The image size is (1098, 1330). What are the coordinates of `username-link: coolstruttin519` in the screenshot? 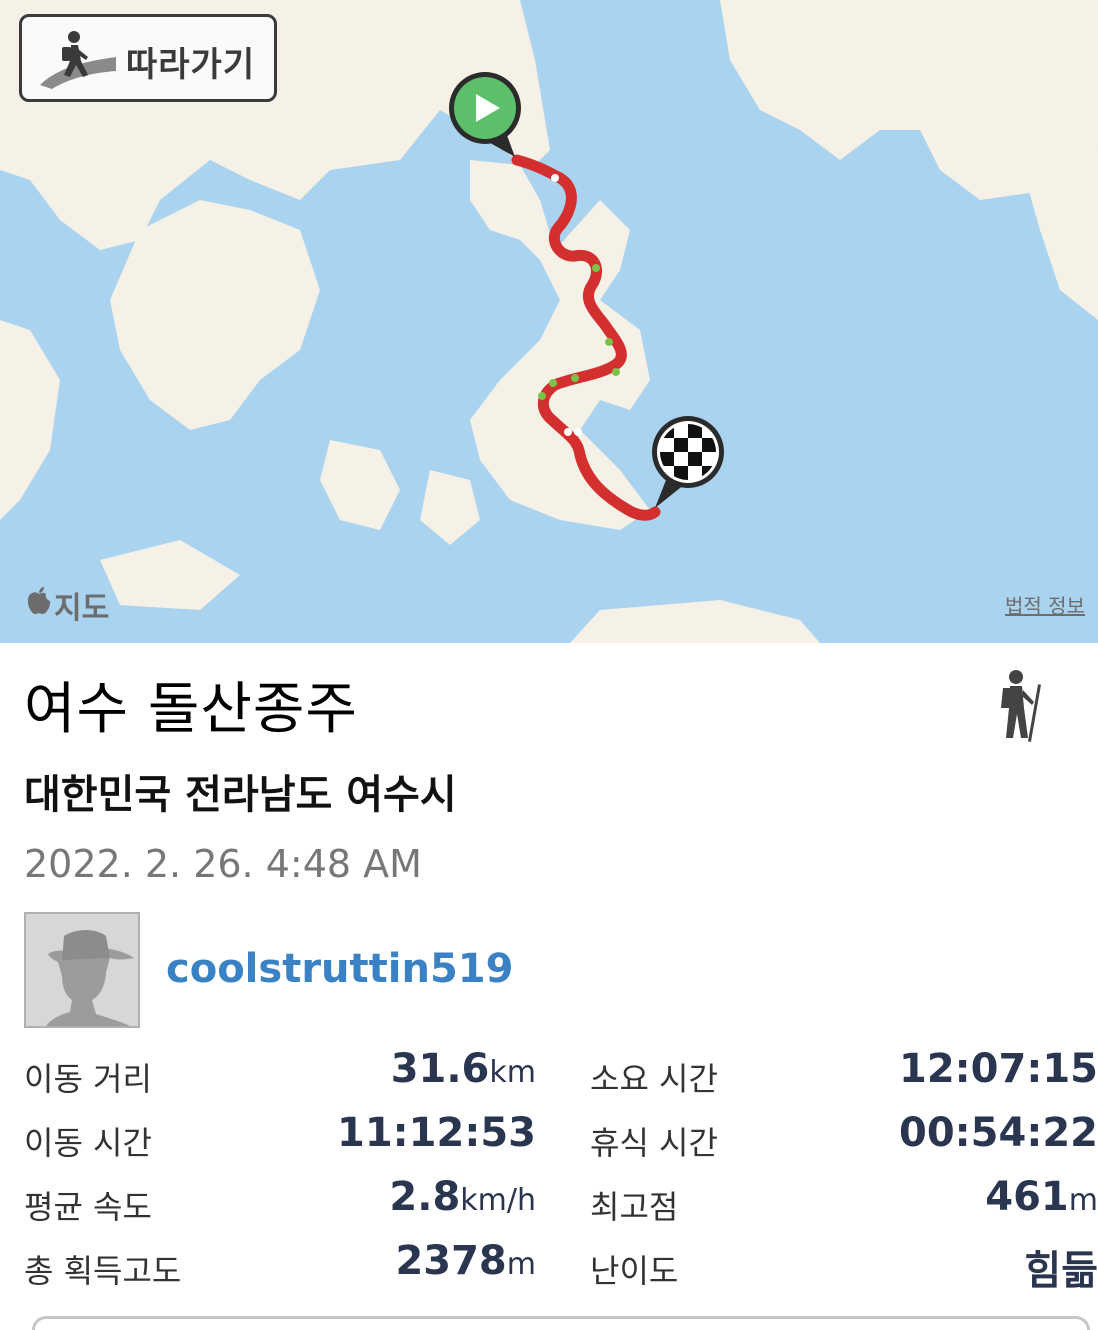 It's located at (339, 969).